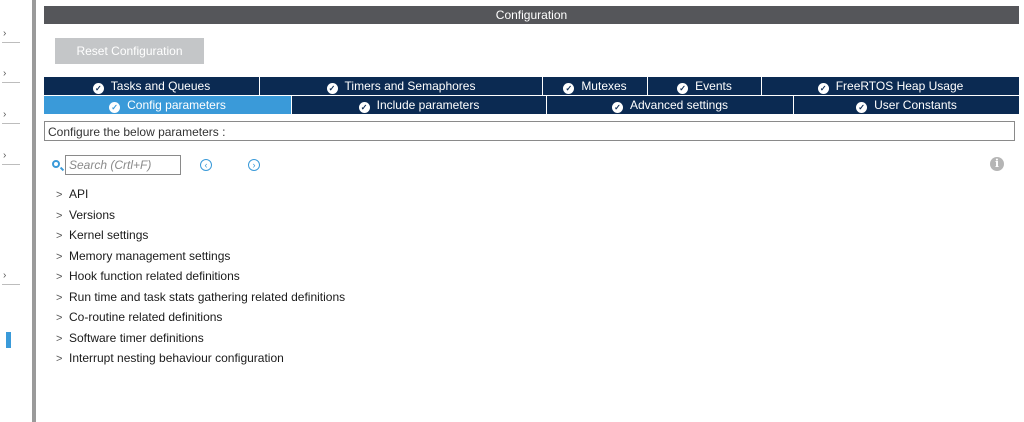 The width and height of the screenshot is (1024, 422). What do you see at coordinates (531, 15) in the screenshot?
I see `panel-title: Configuration` at bounding box center [531, 15].